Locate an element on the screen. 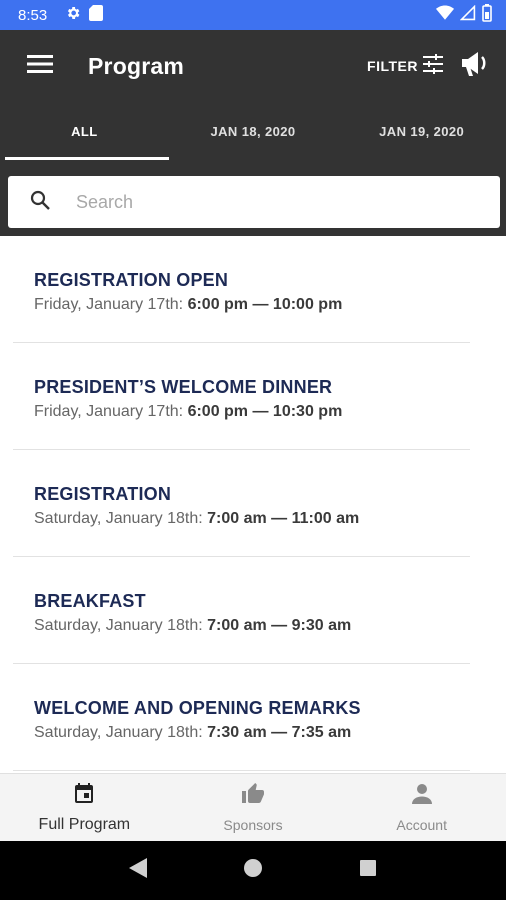  filter-label: FILTER is located at coordinates (392, 66).